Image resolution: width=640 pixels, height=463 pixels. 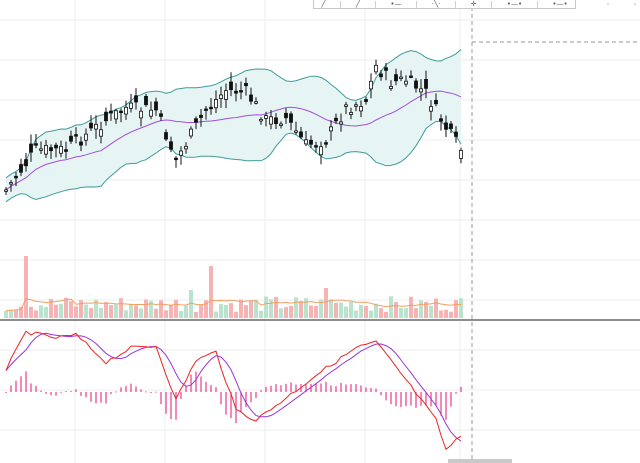 I want to click on extended-line-icon: •—•, so click(x=559, y=4).